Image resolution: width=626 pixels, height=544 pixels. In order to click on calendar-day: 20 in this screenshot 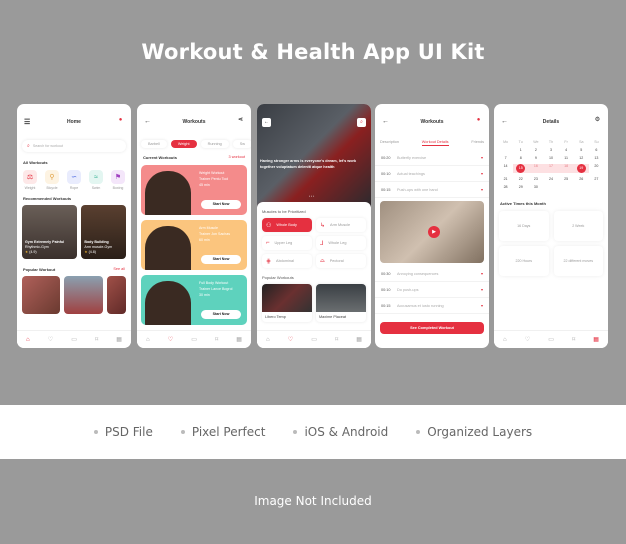, I will do `click(596, 168)`.